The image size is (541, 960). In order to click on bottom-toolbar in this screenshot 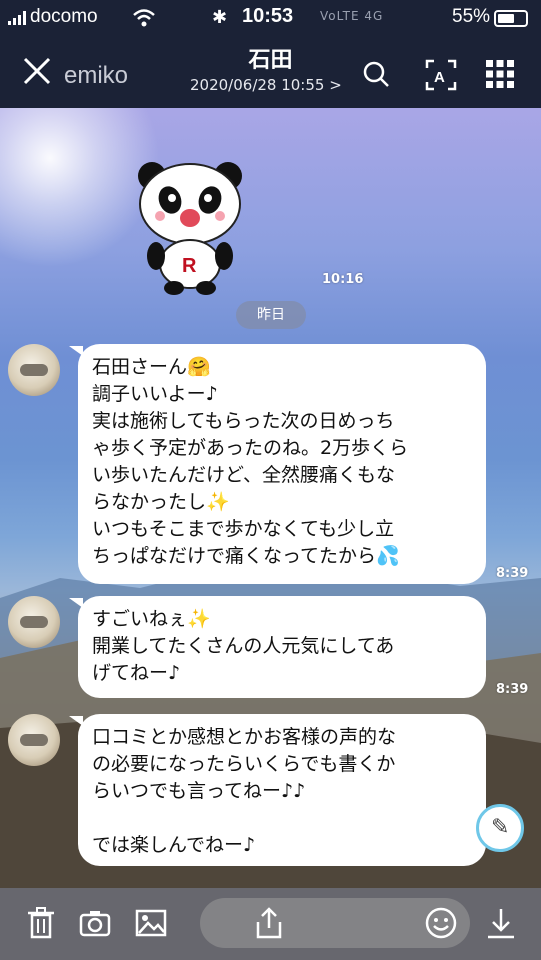, I will do `click(270, 924)`.